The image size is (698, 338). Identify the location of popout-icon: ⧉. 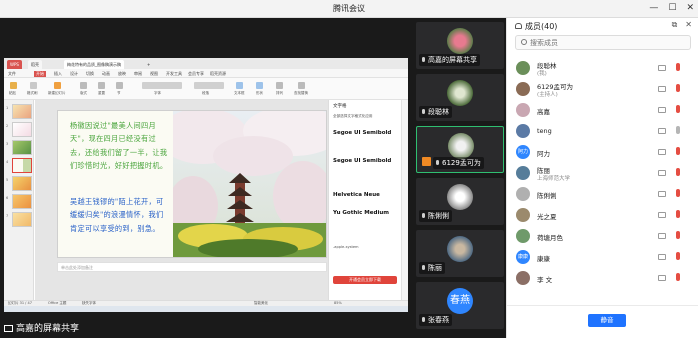
(675, 25).